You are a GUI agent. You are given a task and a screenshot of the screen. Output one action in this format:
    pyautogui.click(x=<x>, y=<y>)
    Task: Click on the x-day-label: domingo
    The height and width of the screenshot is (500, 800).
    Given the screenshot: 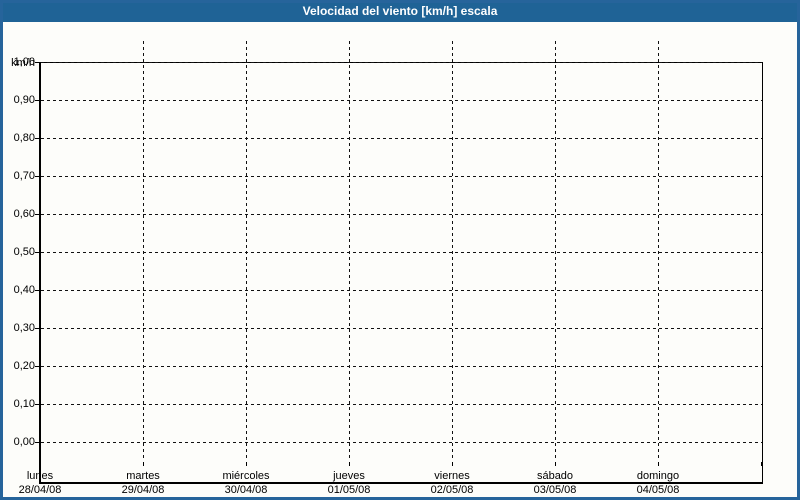 What is the action you would take?
    pyautogui.click(x=658, y=476)
    